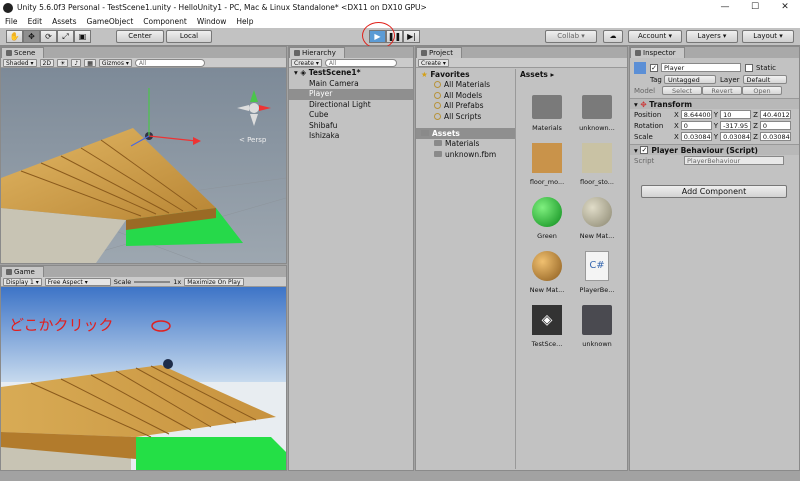 Image resolution: width=800 pixels, height=481 pixels. What do you see at coordinates (11, 21) in the screenshot?
I see `menu-file: File` at bounding box center [11, 21].